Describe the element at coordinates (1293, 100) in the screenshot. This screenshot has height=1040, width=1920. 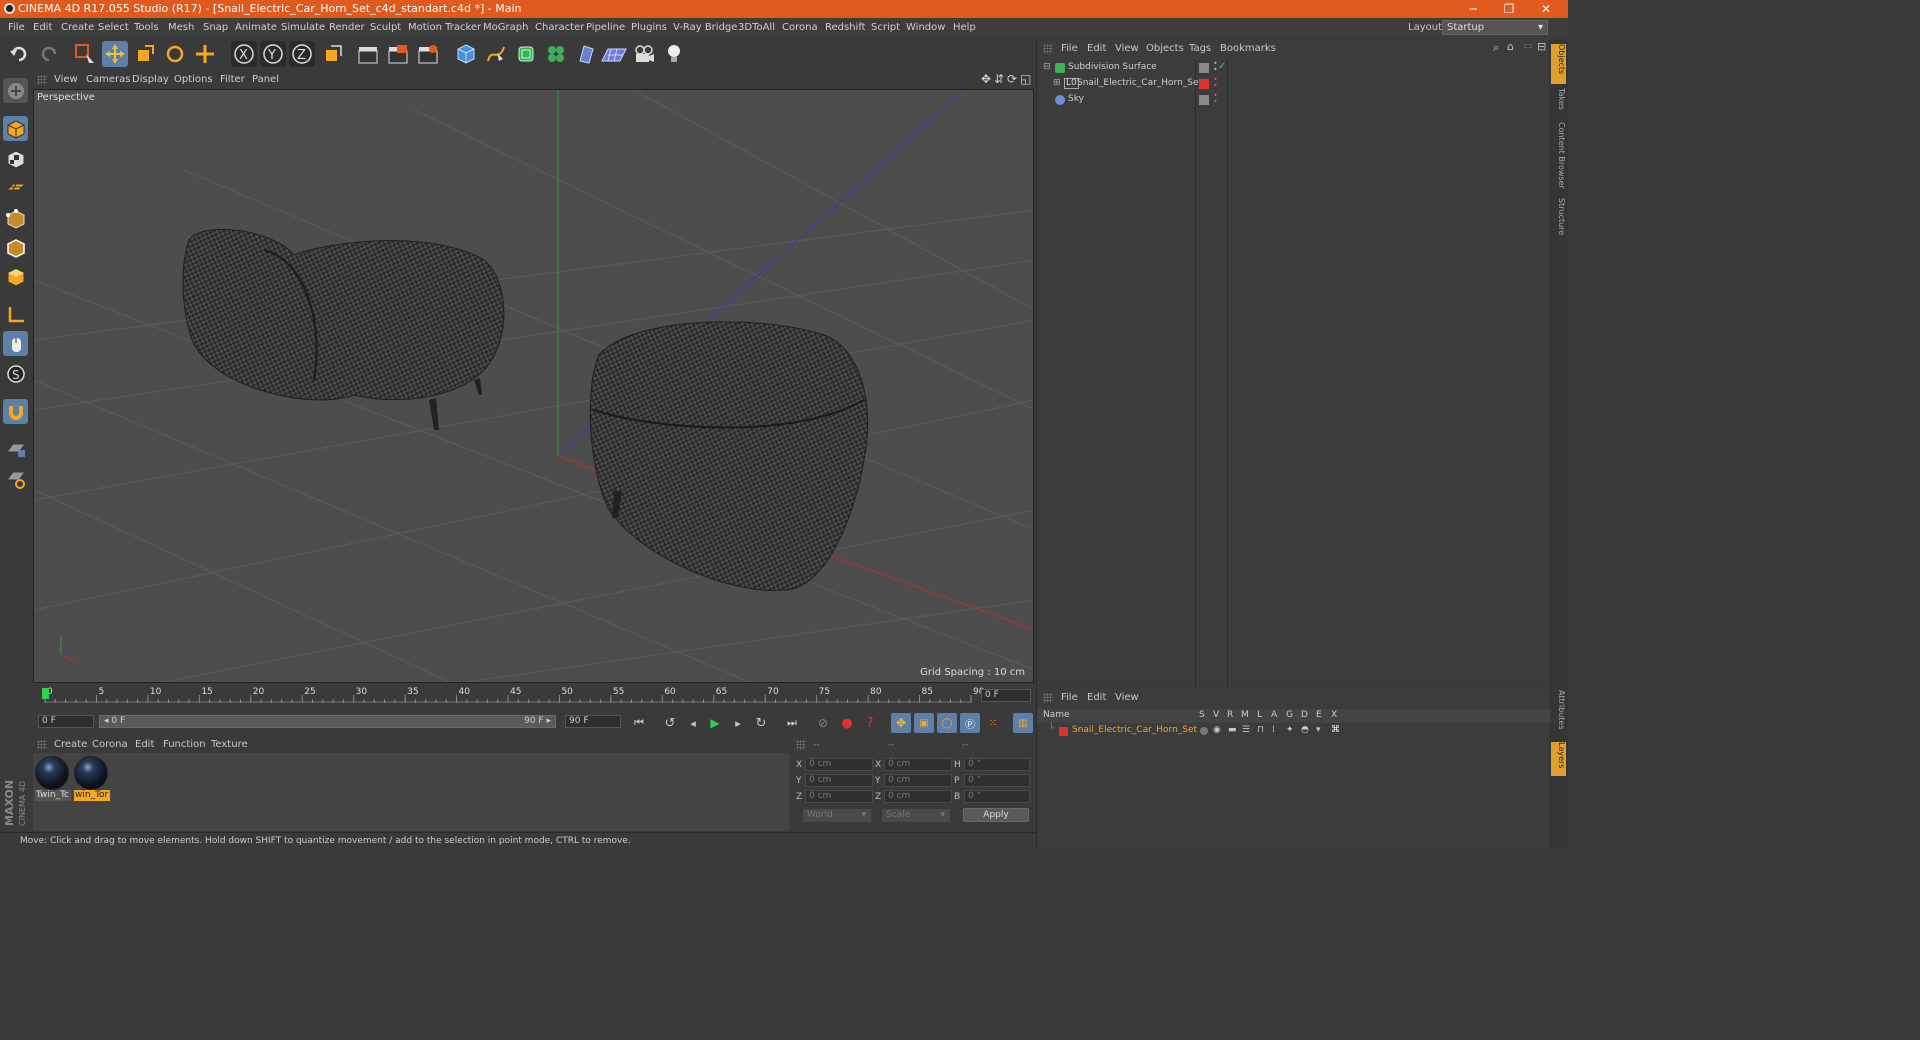
I see `object-row: Sky • •` at that location.